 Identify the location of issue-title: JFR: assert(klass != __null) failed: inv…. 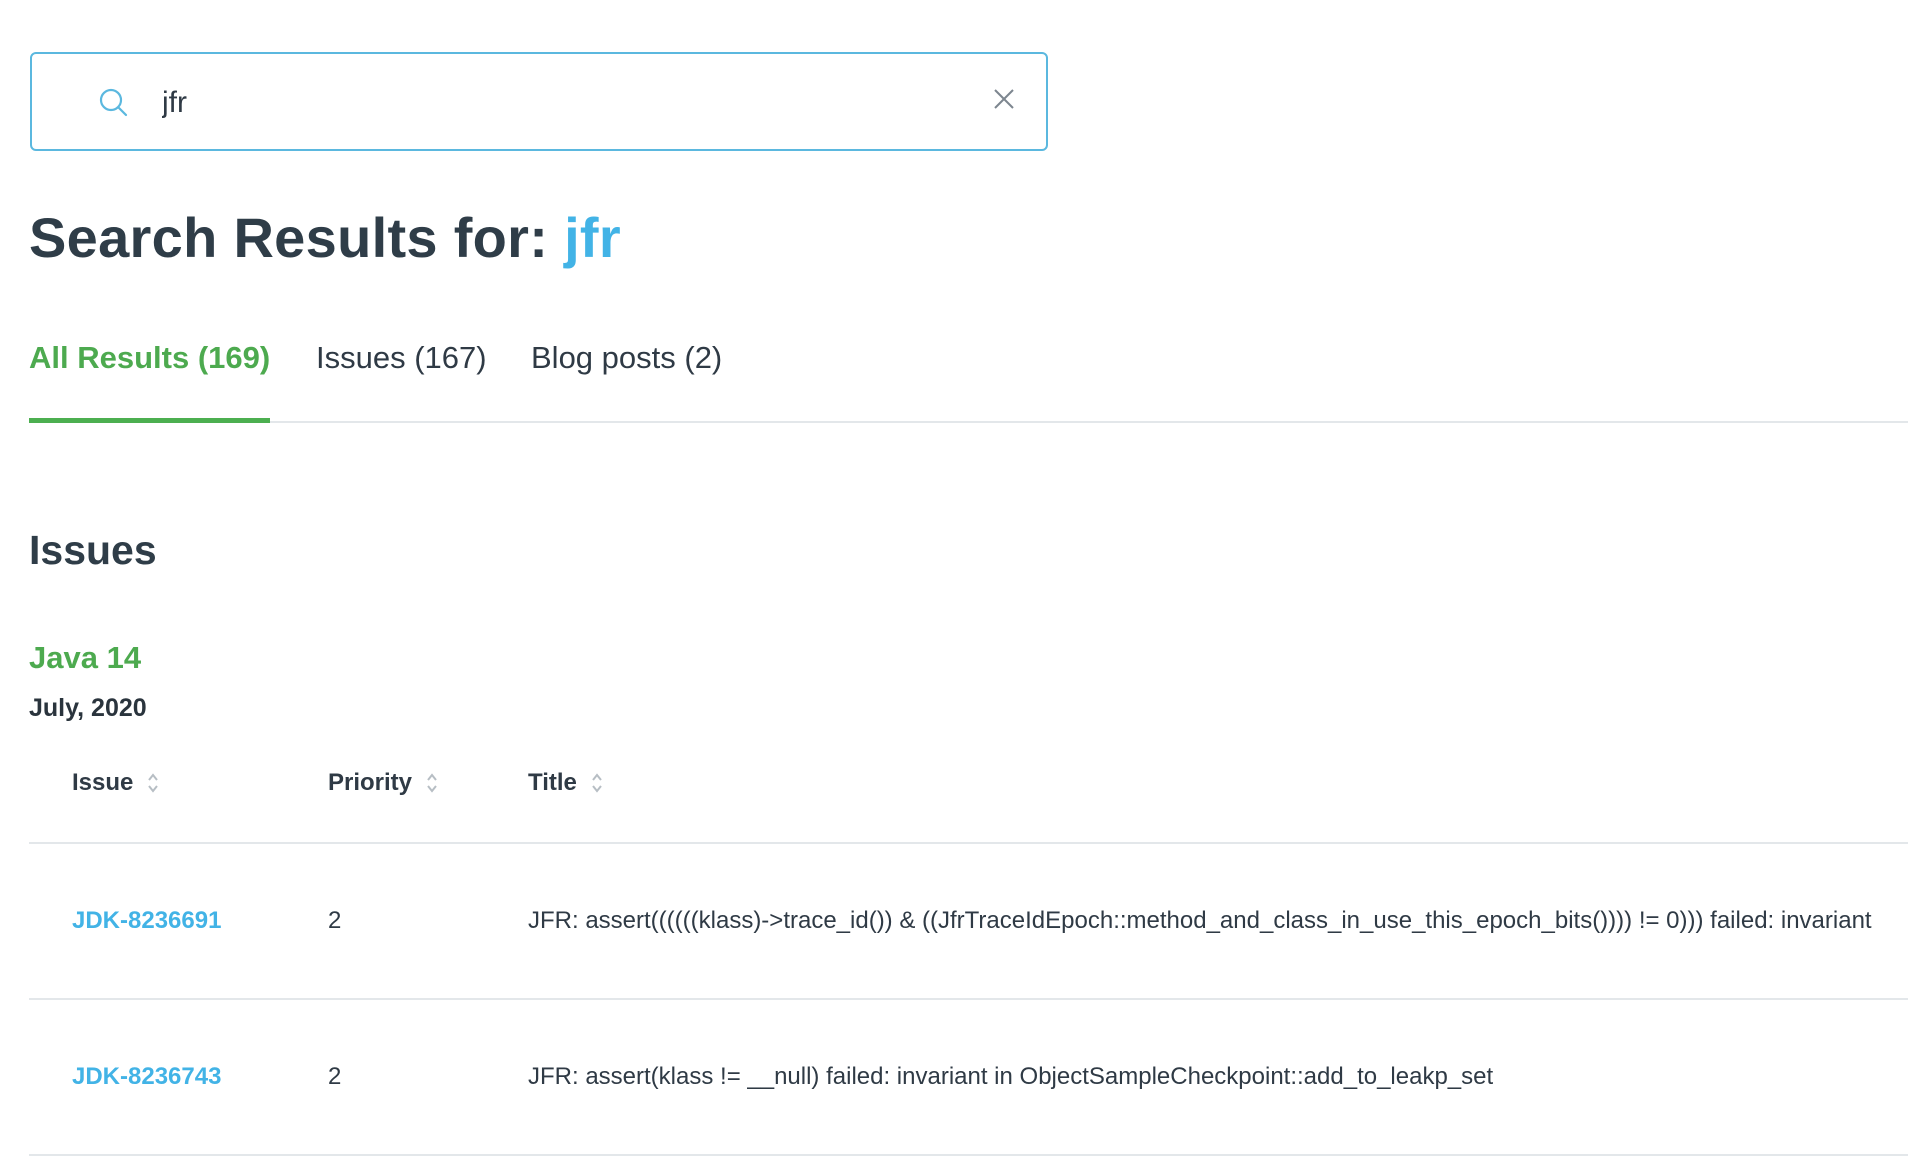
(1011, 1076).